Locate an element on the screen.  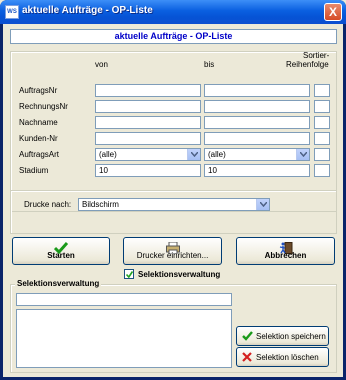
selection-management-checkbox-label: Selektionsverwaltung is located at coordinates (179, 274).